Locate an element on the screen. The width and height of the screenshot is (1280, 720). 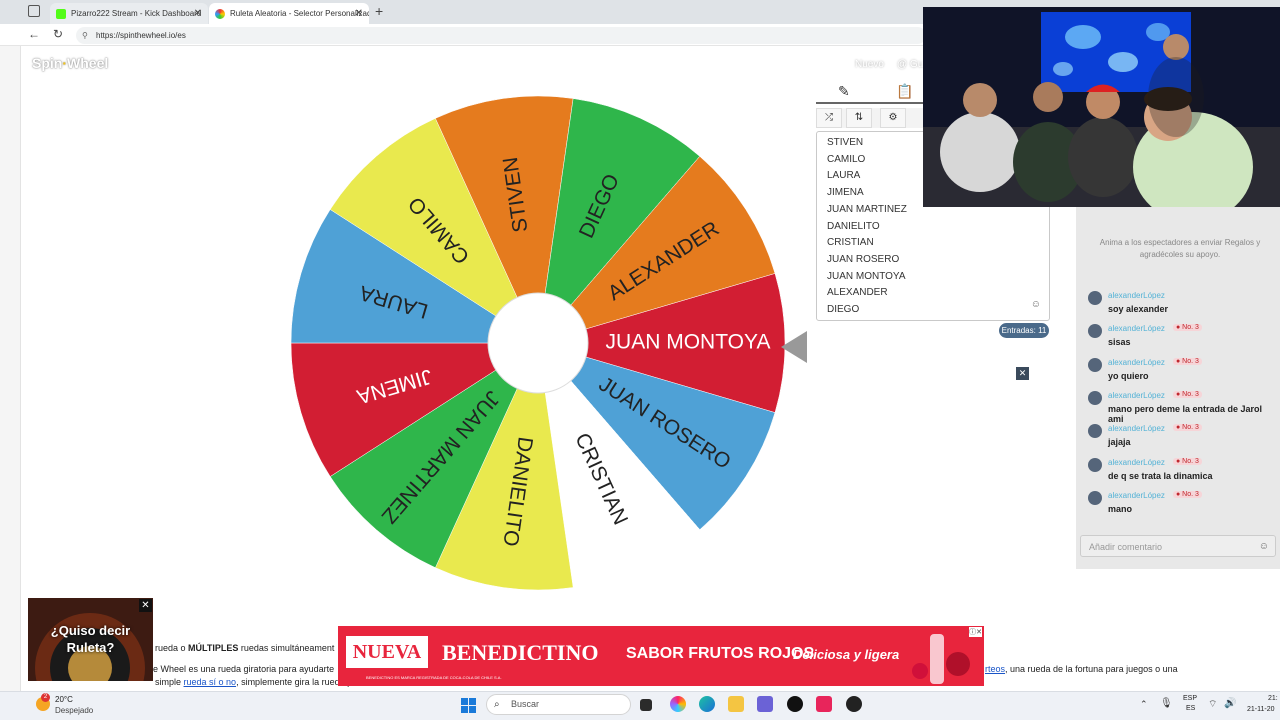
nav-other: @ Gu is located at coordinates (910, 64).